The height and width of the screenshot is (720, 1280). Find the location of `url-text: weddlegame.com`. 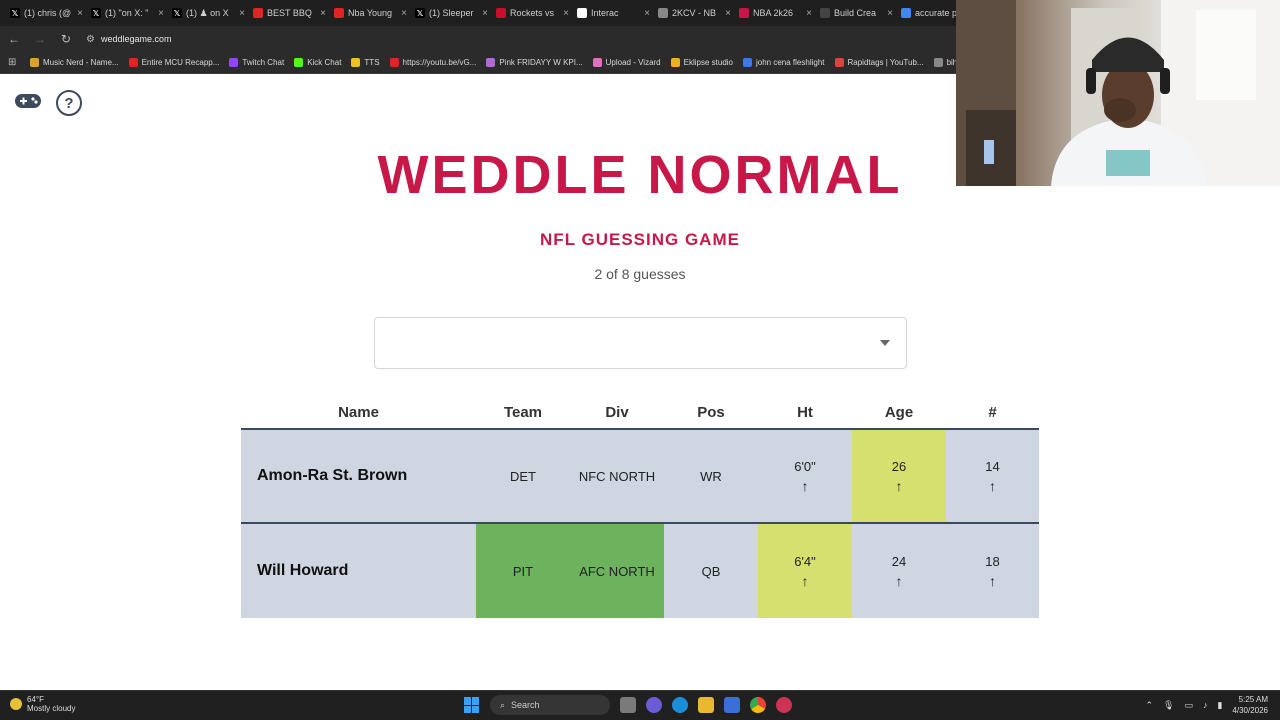

url-text: weddlegame.com is located at coordinates (136, 39).